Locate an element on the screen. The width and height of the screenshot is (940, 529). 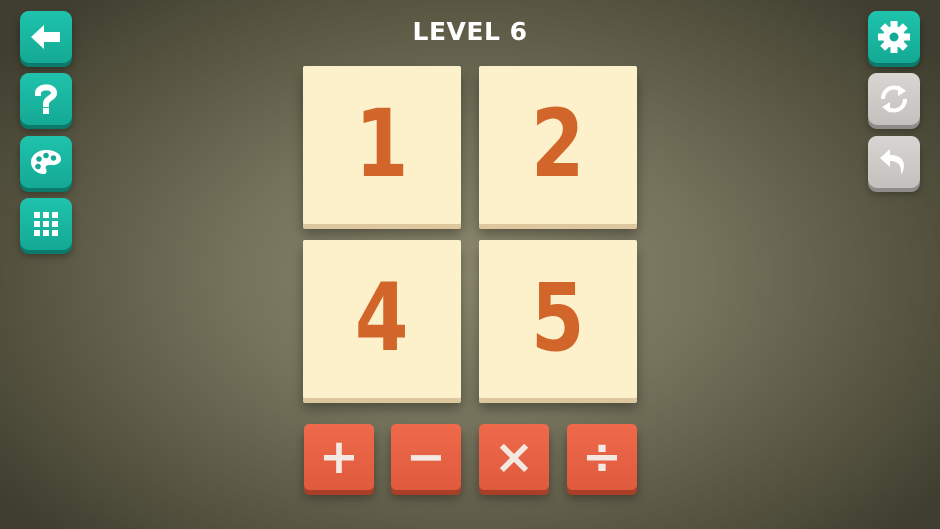
minus-symbol: − is located at coordinates (426, 457).